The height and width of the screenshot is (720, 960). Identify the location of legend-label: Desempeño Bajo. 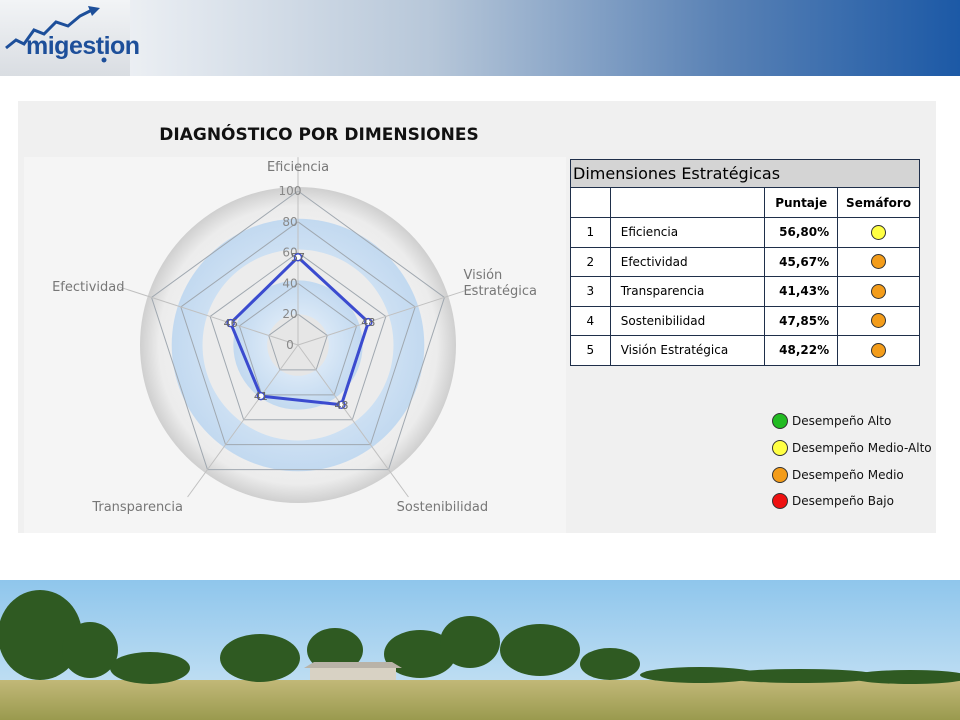
(843, 501).